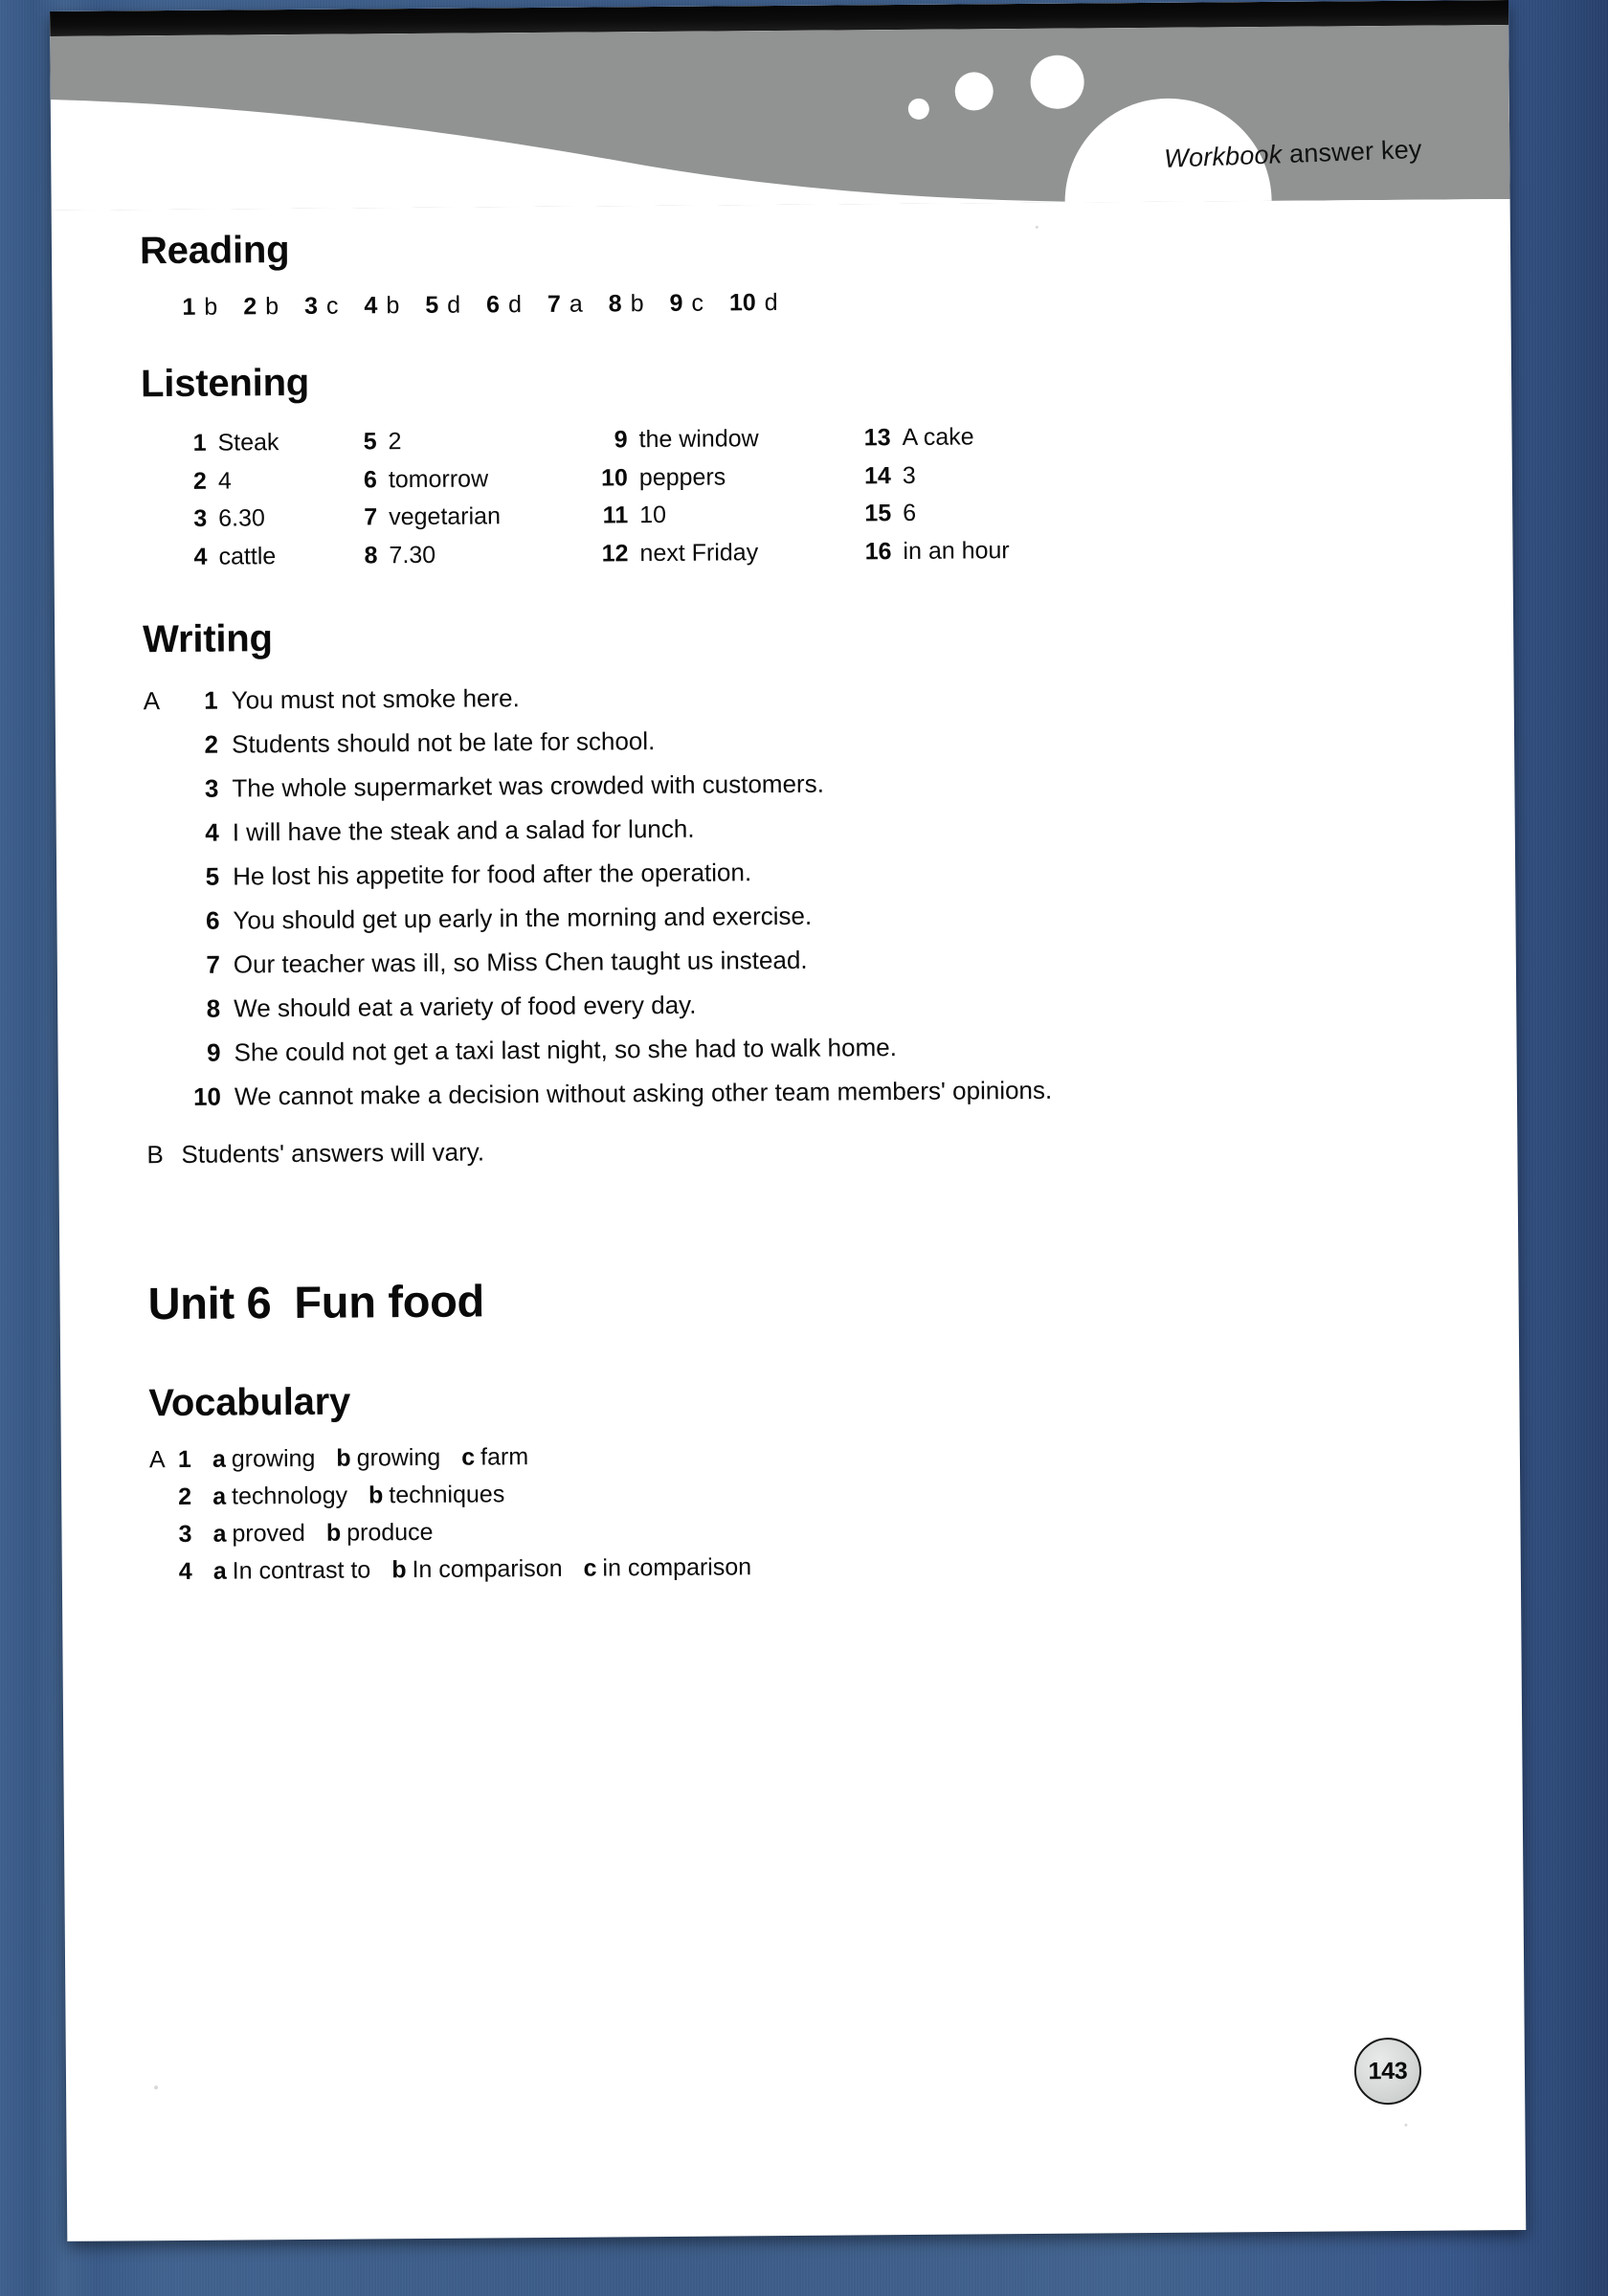 The image size is (1608, 2296). I want to click on listening-answer-number: 12, so click(615, 553).